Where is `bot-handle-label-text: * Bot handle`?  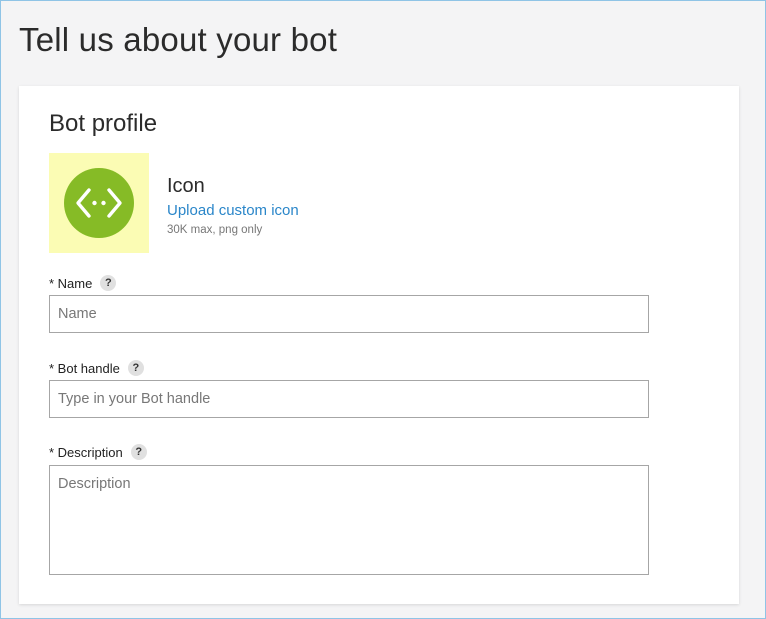 bot-handle-label-text: * Bot handle is located at coordinates (84, 368).